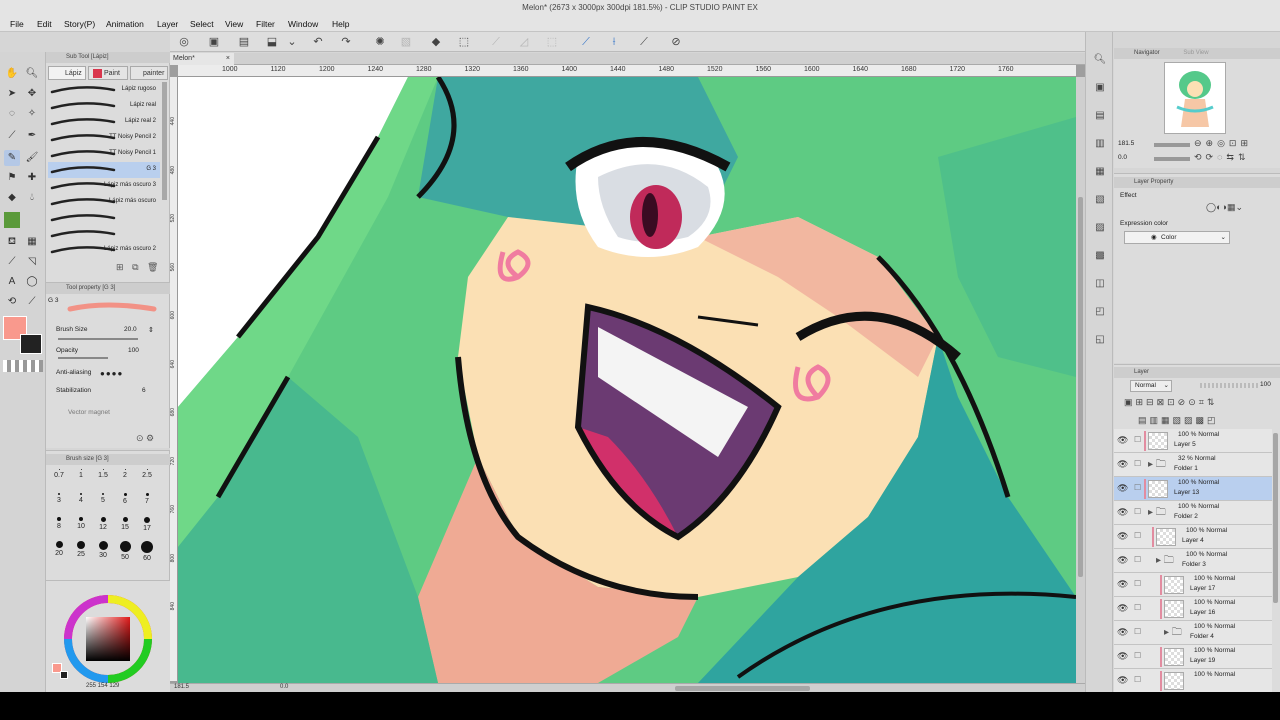 This screenshot has height=720, width=1280. I want to click on brush-size-preset: 7, so click(147, 499).